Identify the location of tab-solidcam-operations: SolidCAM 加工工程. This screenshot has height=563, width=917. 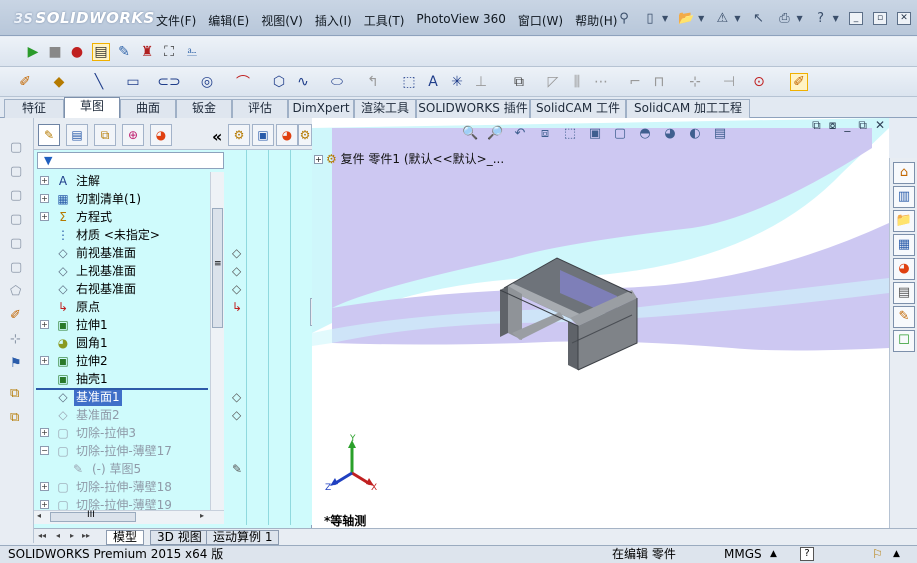
(688, 108).